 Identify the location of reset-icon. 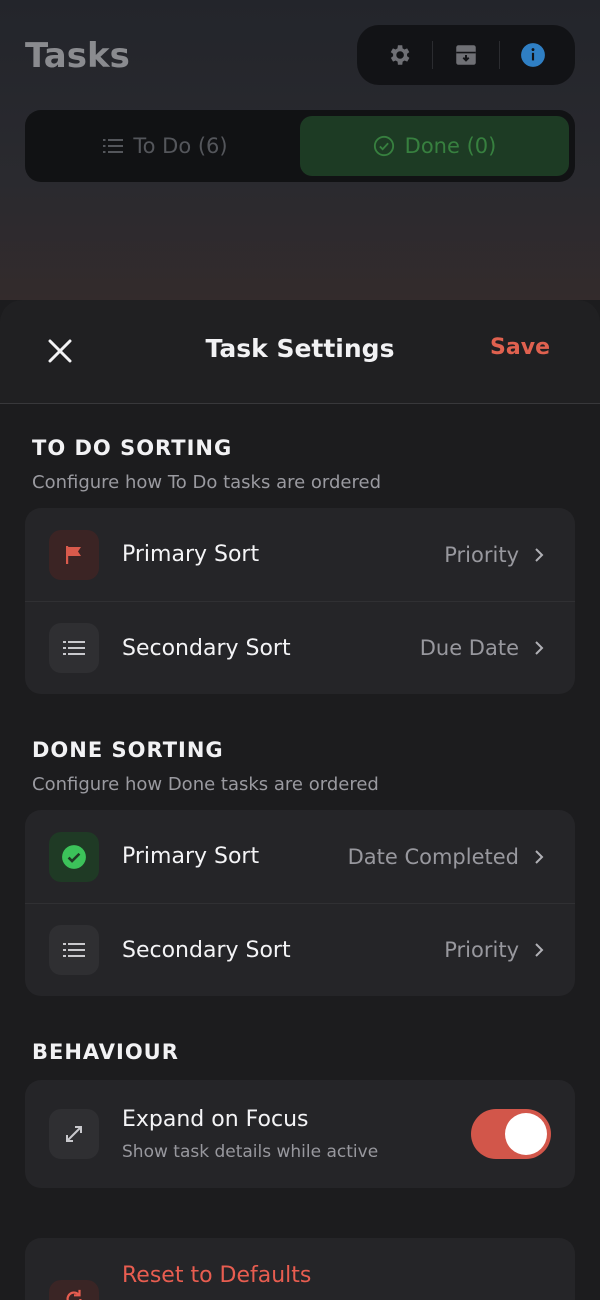
(74, 1294).